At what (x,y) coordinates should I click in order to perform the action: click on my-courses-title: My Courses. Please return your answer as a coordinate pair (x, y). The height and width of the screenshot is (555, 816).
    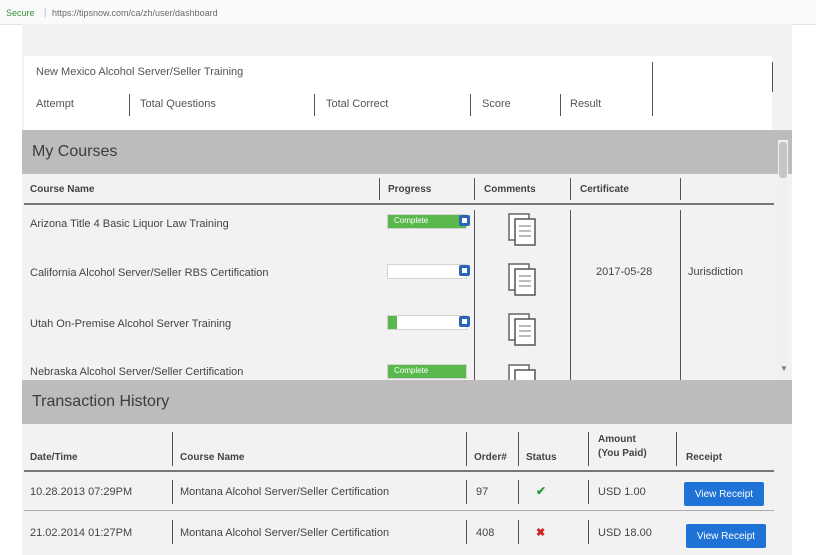
    Looking at the image, I should click on (75, 151).